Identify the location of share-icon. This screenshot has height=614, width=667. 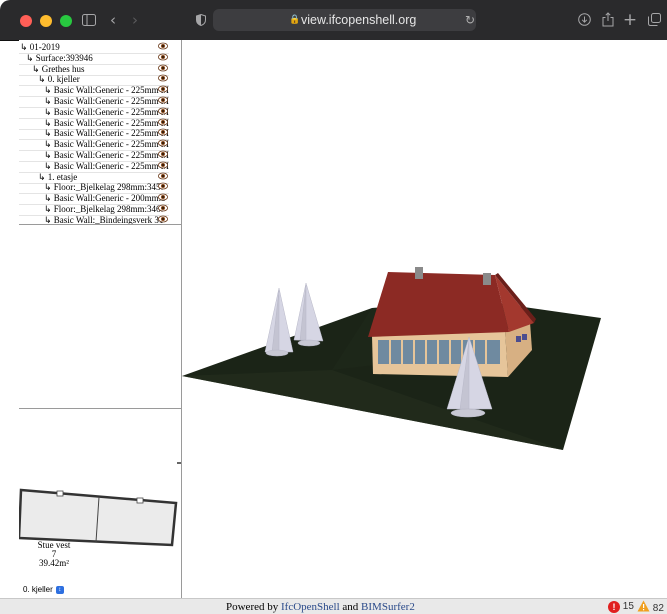
(608, 20).